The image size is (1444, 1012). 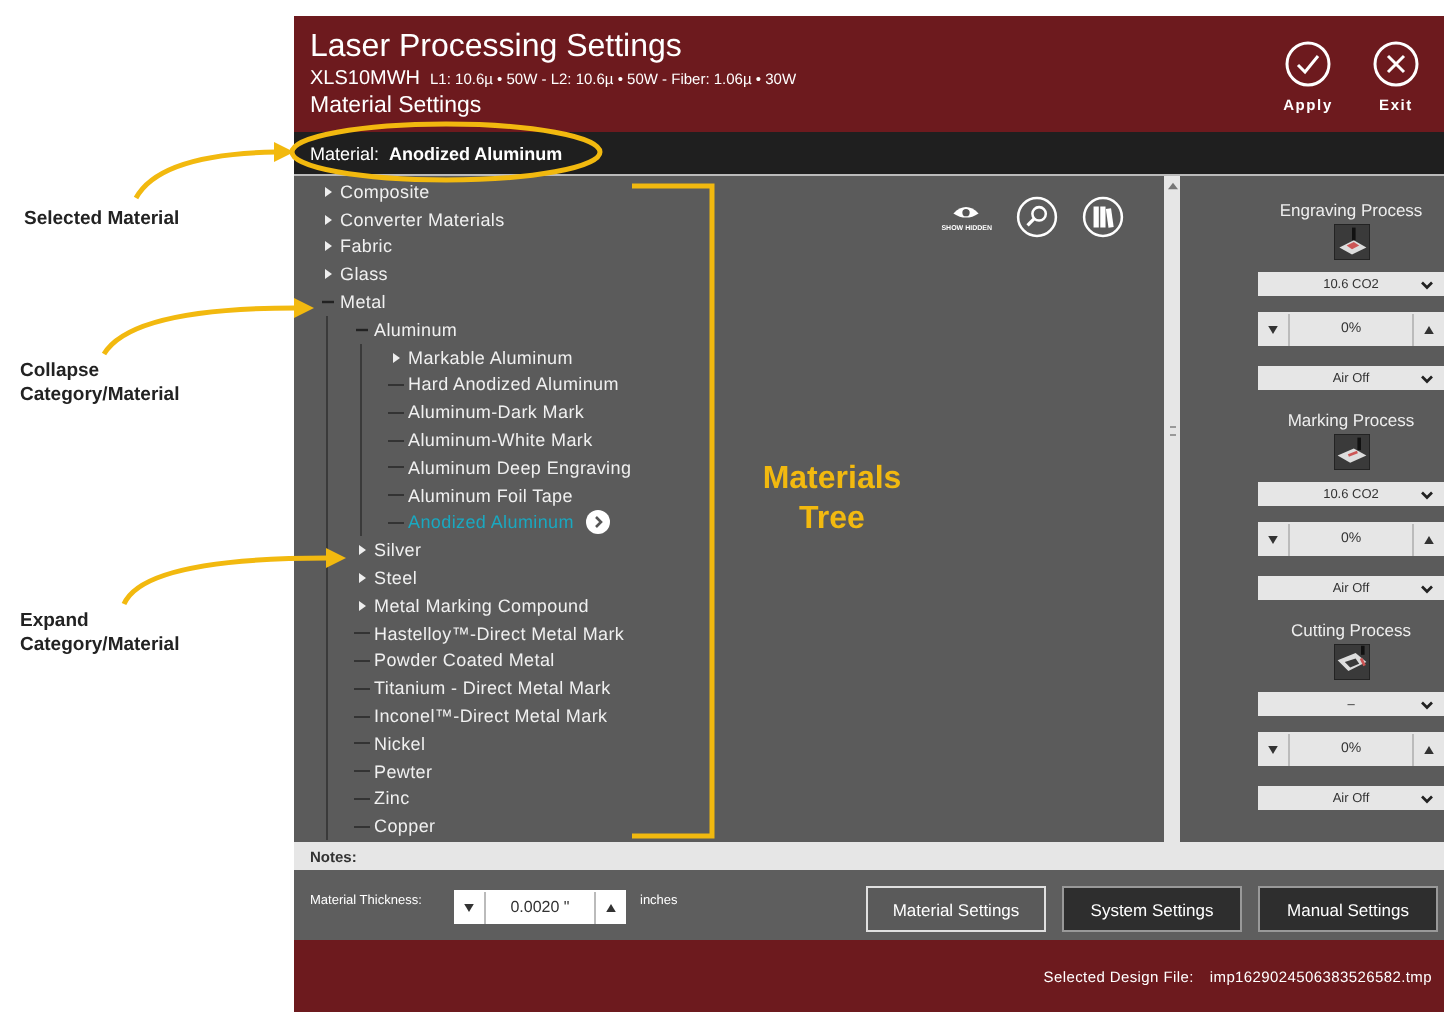 What do you see at coordinates (400, 743) in the screenshot?
I see `tree-item: Nickel` at bounding box center [400, 743].